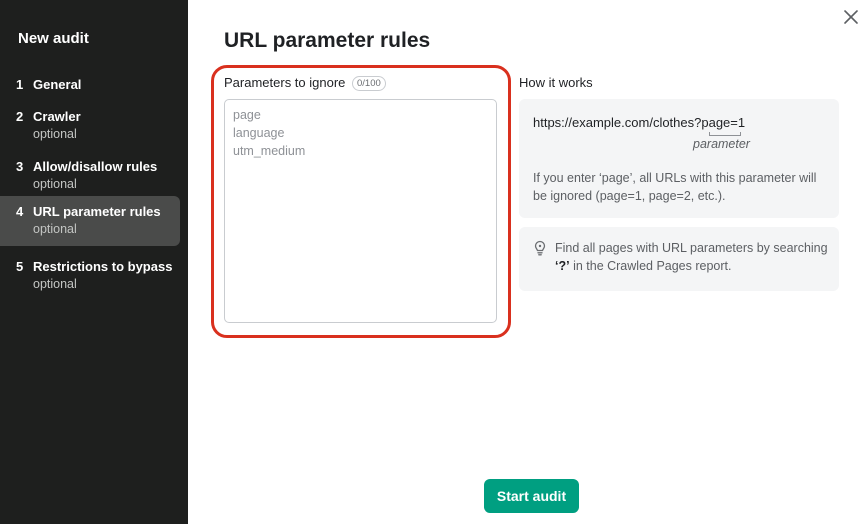 The image size is (868, 524). What do you see at coordinates (20, 84) in the screenshot?
I see `step-number: 1` at bounding box center [20, 84].